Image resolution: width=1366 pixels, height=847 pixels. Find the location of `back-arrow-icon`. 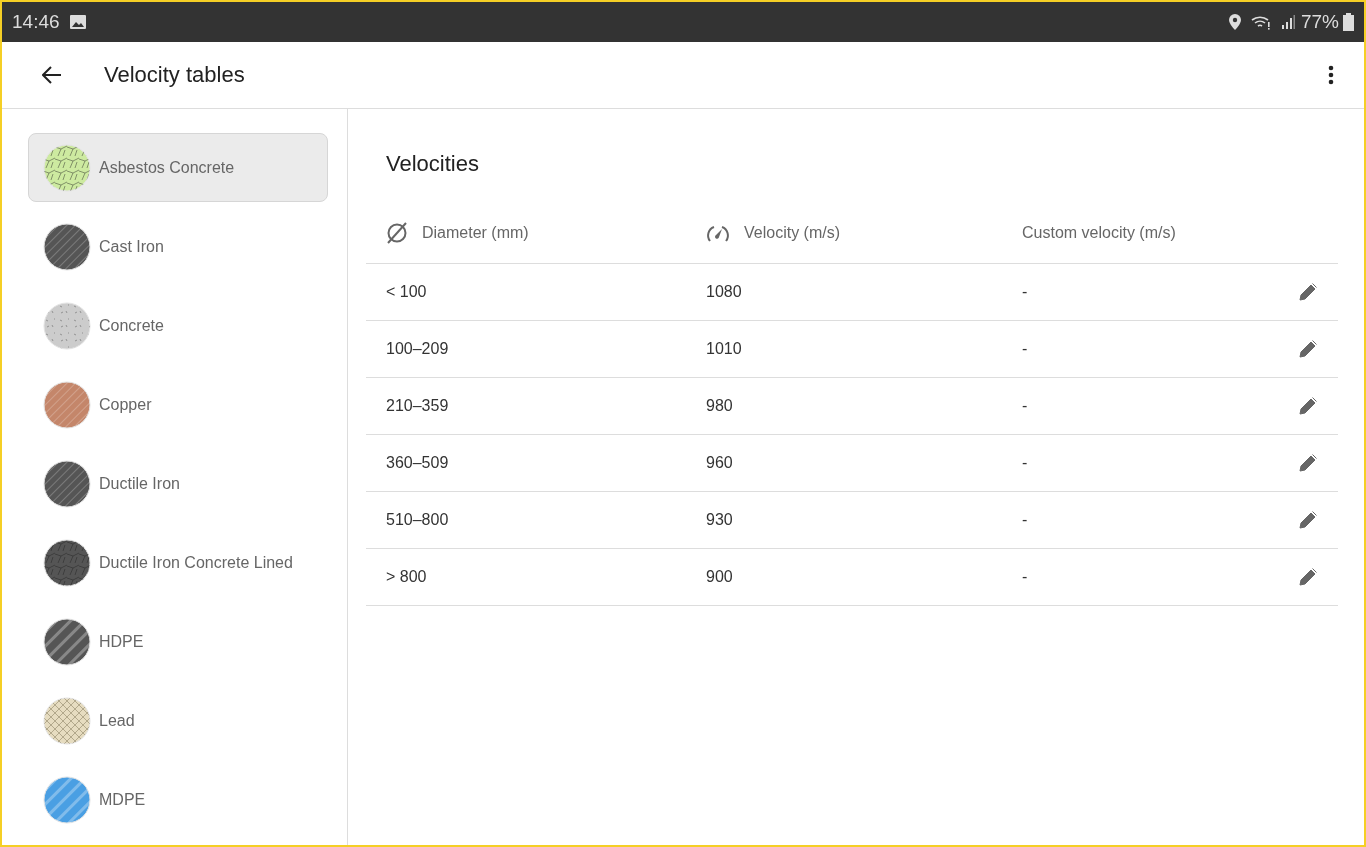

back-arrow-icon is located at coordinates (52, 75).